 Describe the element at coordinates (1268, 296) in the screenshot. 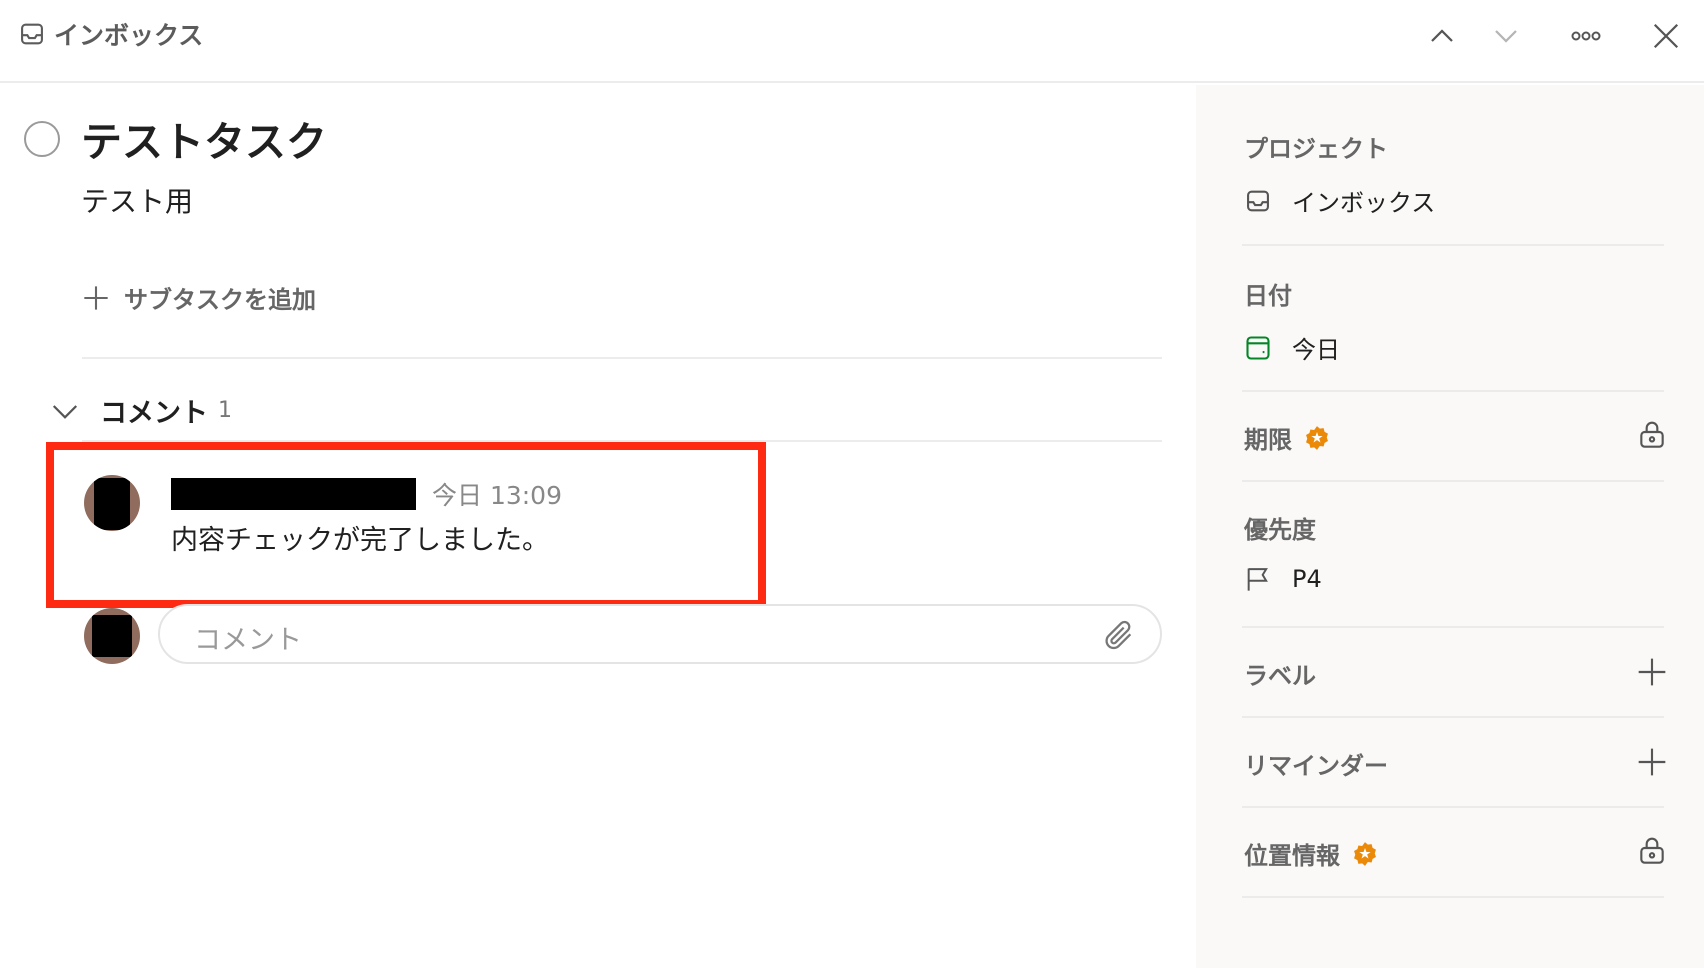

I see `date-label: 日付` at that location.